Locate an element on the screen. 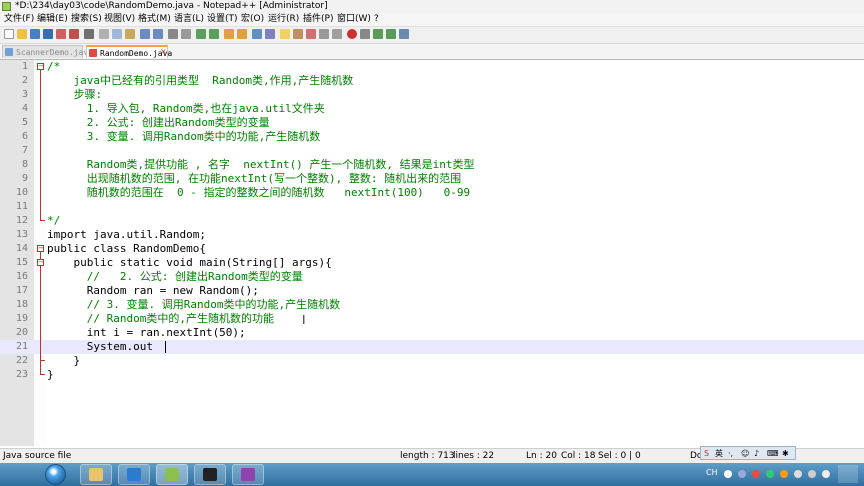 This screenshot has width=864, height=486. ime-toolbar: S 英 ·, ☺ ♪ ⌨ ✱ is located at coordinates (748, 453).